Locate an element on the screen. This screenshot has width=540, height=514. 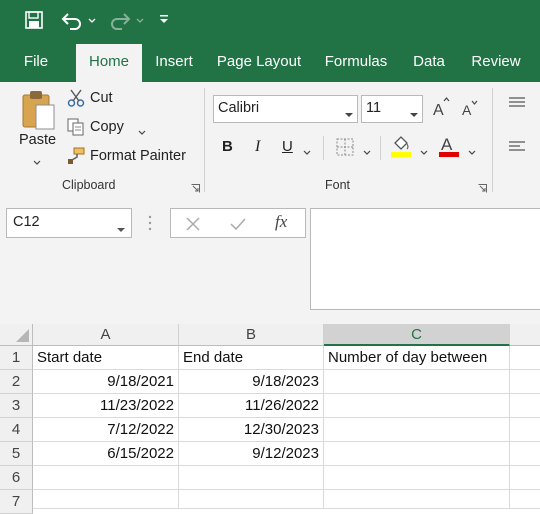
formula-input is located at coordinates (425, 259).